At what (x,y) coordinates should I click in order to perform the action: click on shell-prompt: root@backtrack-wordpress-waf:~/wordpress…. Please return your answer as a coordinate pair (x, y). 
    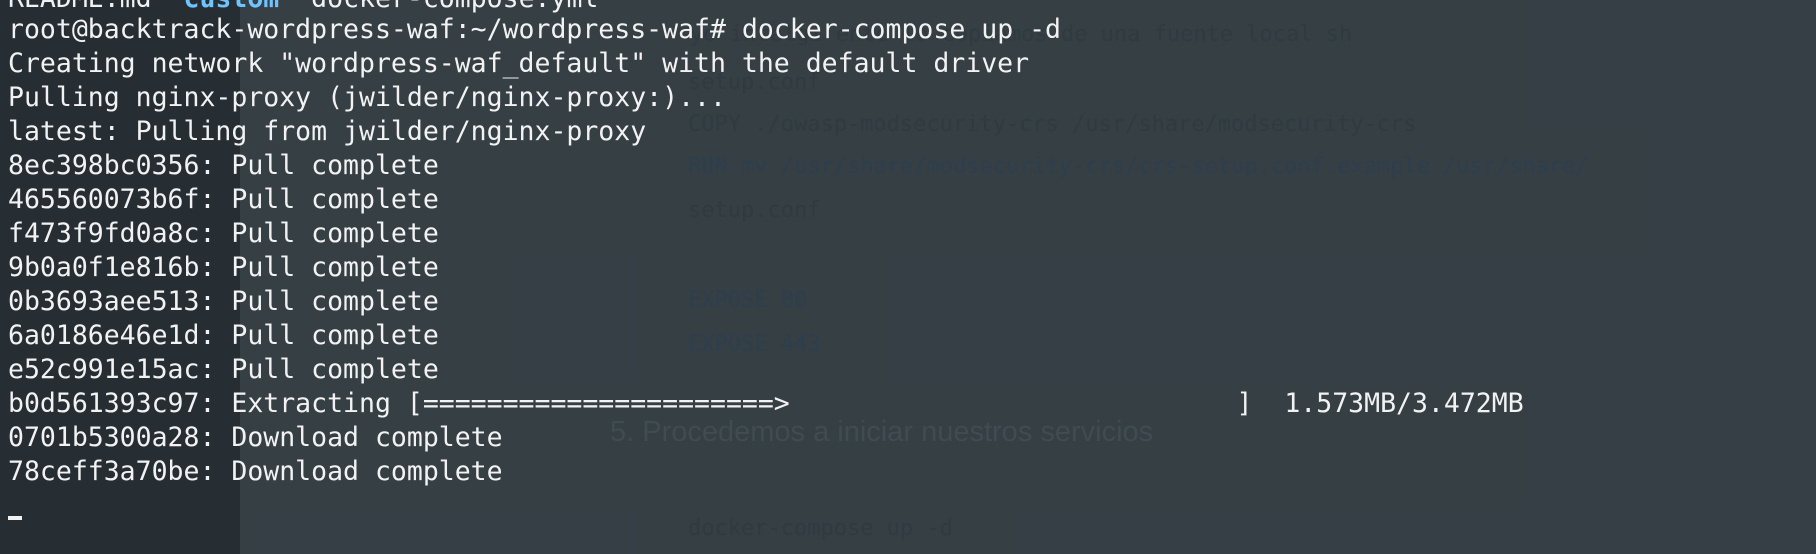
    Looking at the image, I should click on (367, 29).